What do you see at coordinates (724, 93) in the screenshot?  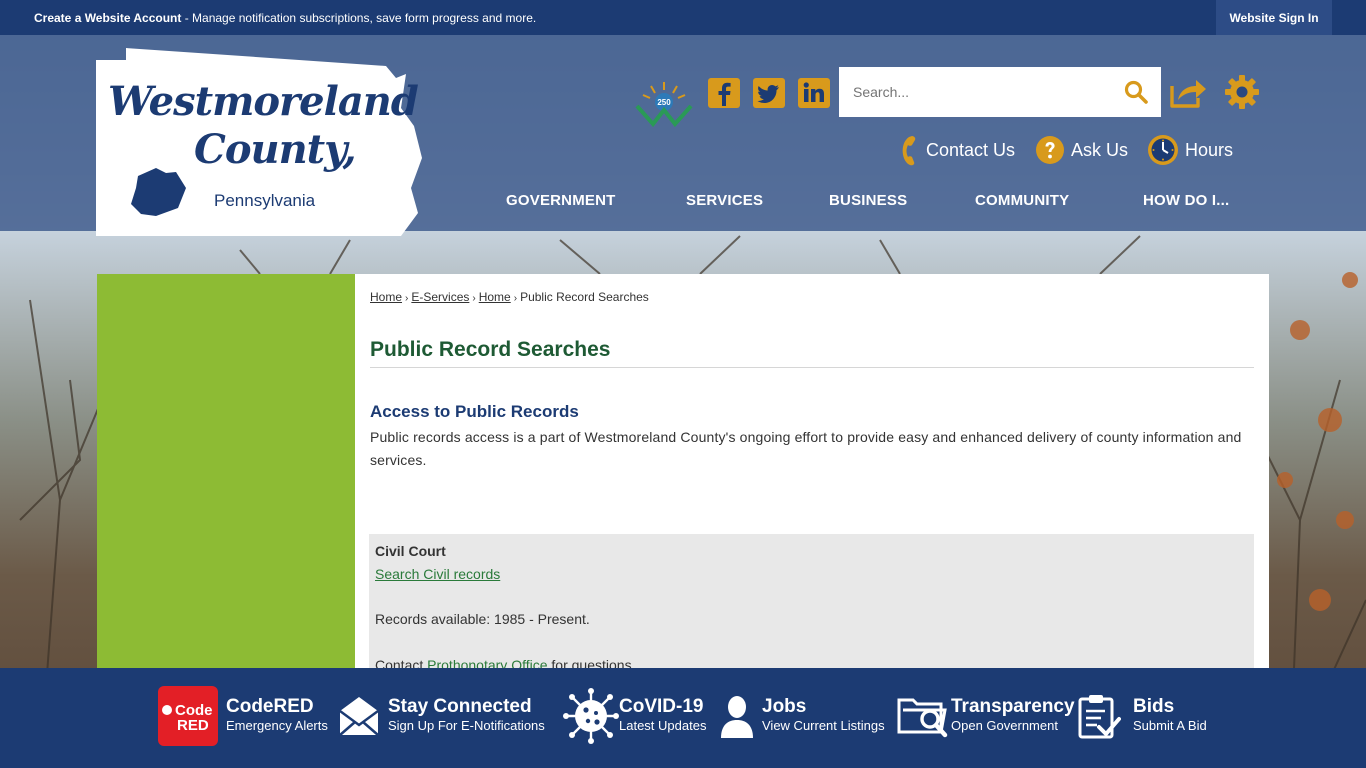 I see `facebook-icon` at bounding box center [724, 93].